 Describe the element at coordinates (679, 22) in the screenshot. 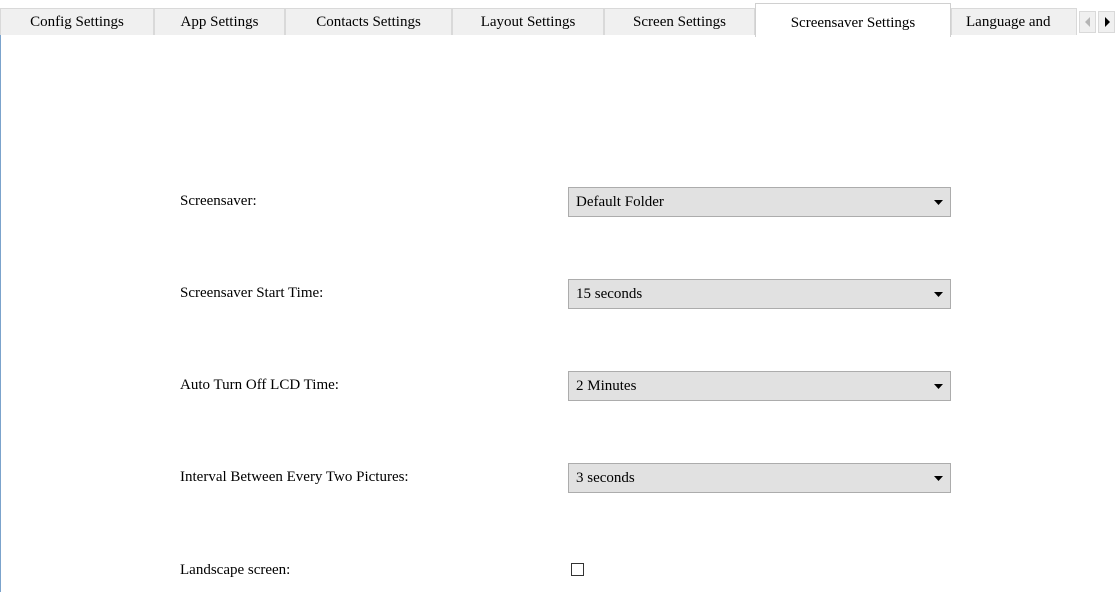

I see `tab-screen-settings: Screen Settings` at that location.